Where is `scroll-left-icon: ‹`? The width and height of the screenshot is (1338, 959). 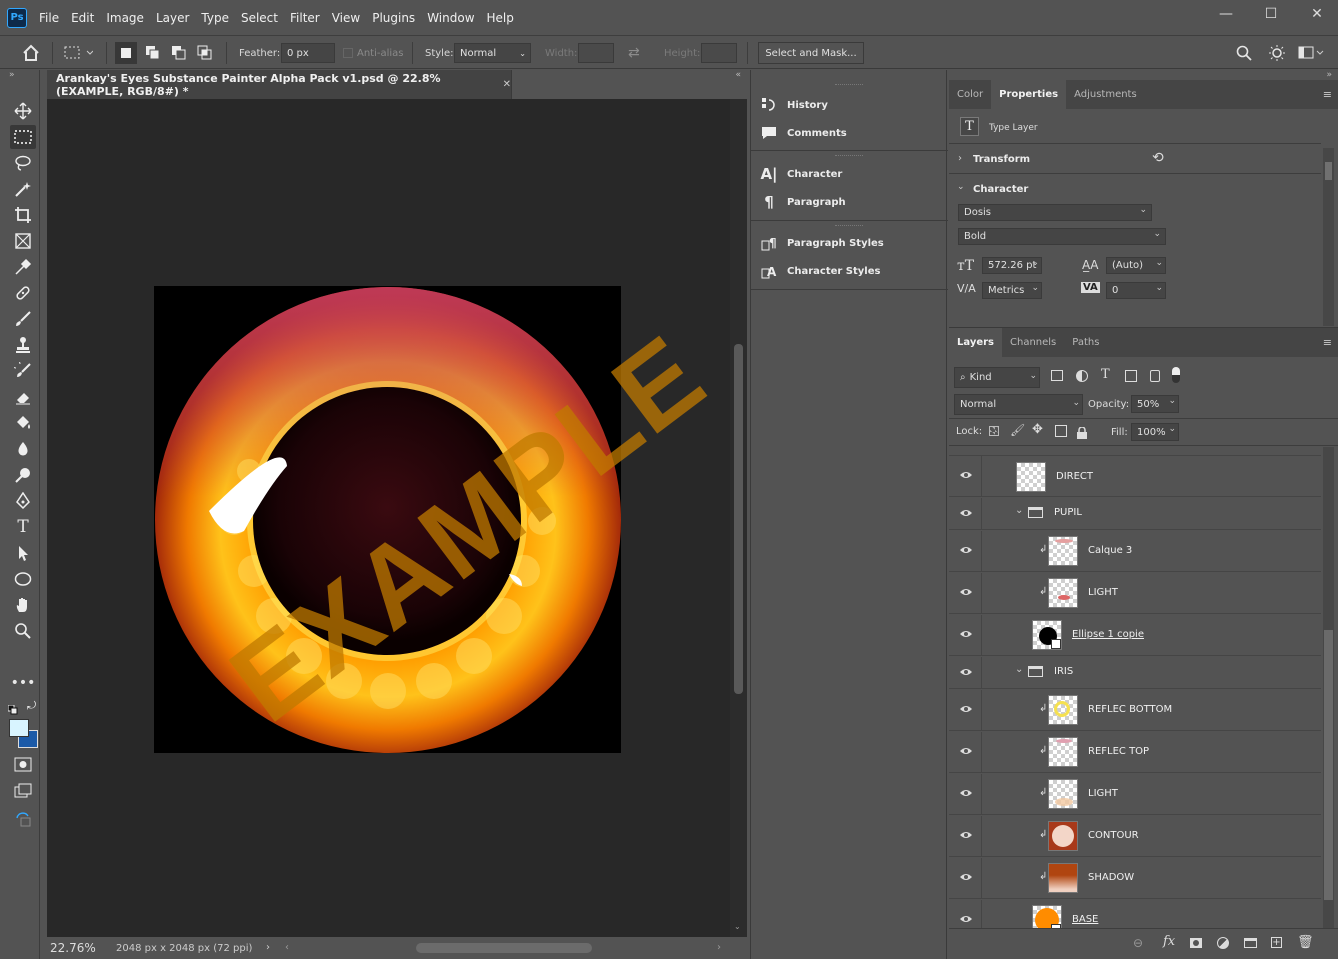 scroll-left-icon: ‹ is located at coordinates (287, 947).